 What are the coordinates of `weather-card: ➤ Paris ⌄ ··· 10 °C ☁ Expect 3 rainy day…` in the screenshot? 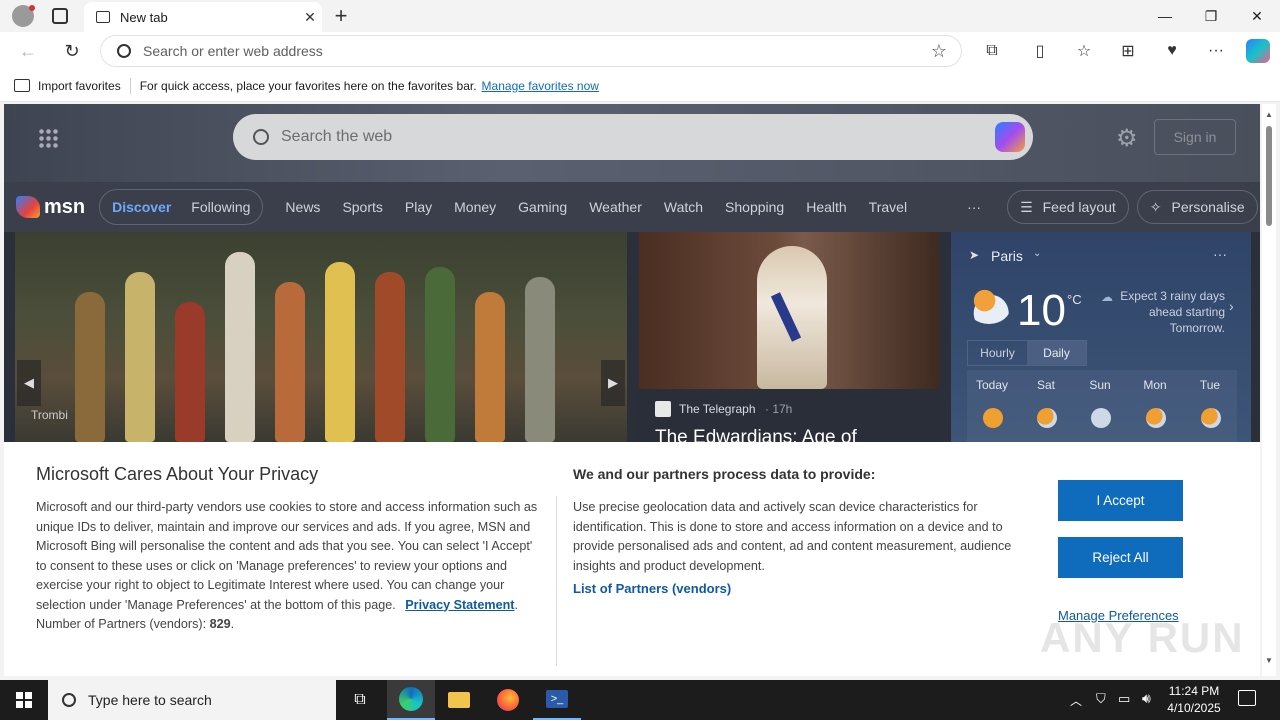 It's located at (1101, 337).